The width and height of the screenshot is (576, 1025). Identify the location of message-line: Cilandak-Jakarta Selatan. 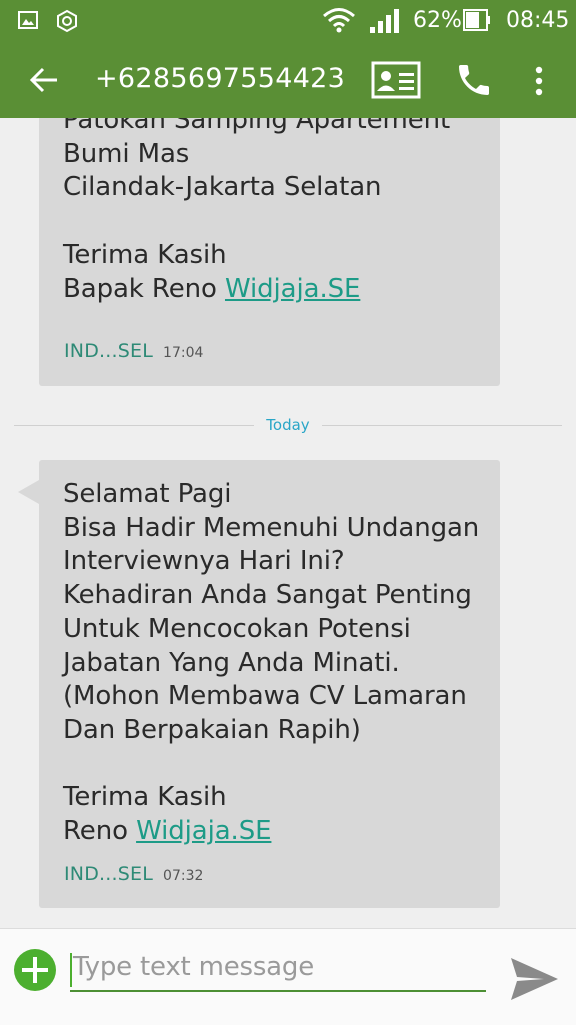
(222, 187).